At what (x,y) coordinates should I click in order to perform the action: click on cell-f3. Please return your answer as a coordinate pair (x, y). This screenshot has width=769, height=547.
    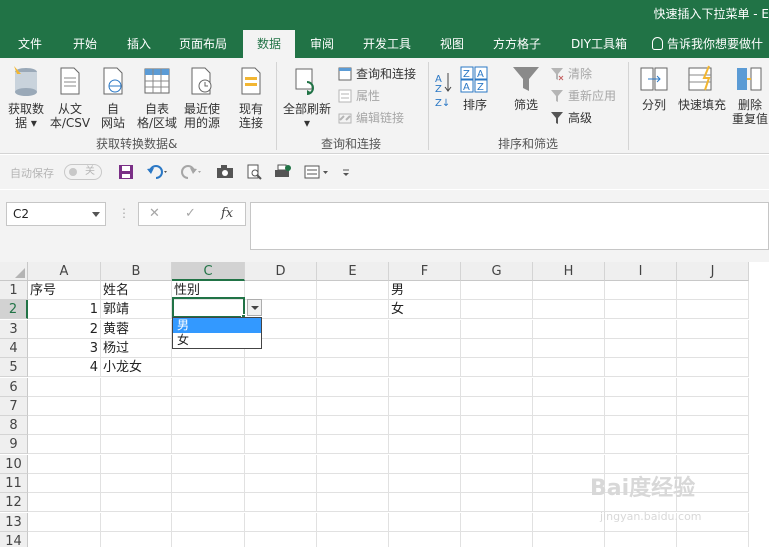
    Looking at the image, I should click on (425, 329).